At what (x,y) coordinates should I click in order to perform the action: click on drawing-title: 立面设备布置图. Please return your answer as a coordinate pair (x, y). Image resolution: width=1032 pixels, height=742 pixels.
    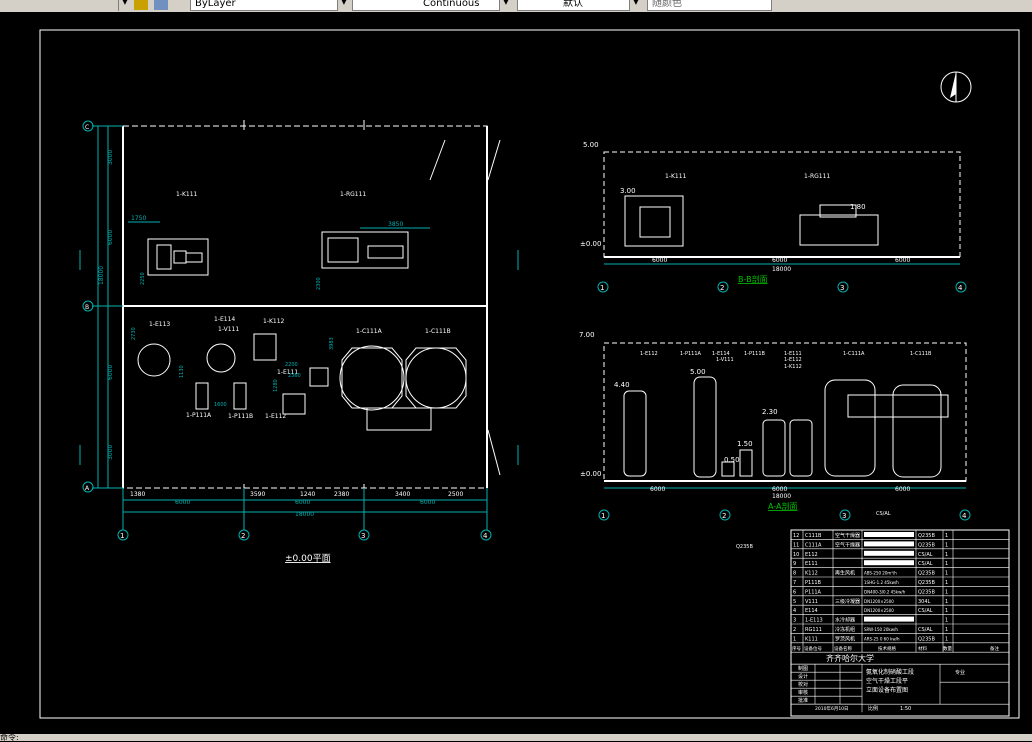
    Looking at the image, I should click on (887, 690).